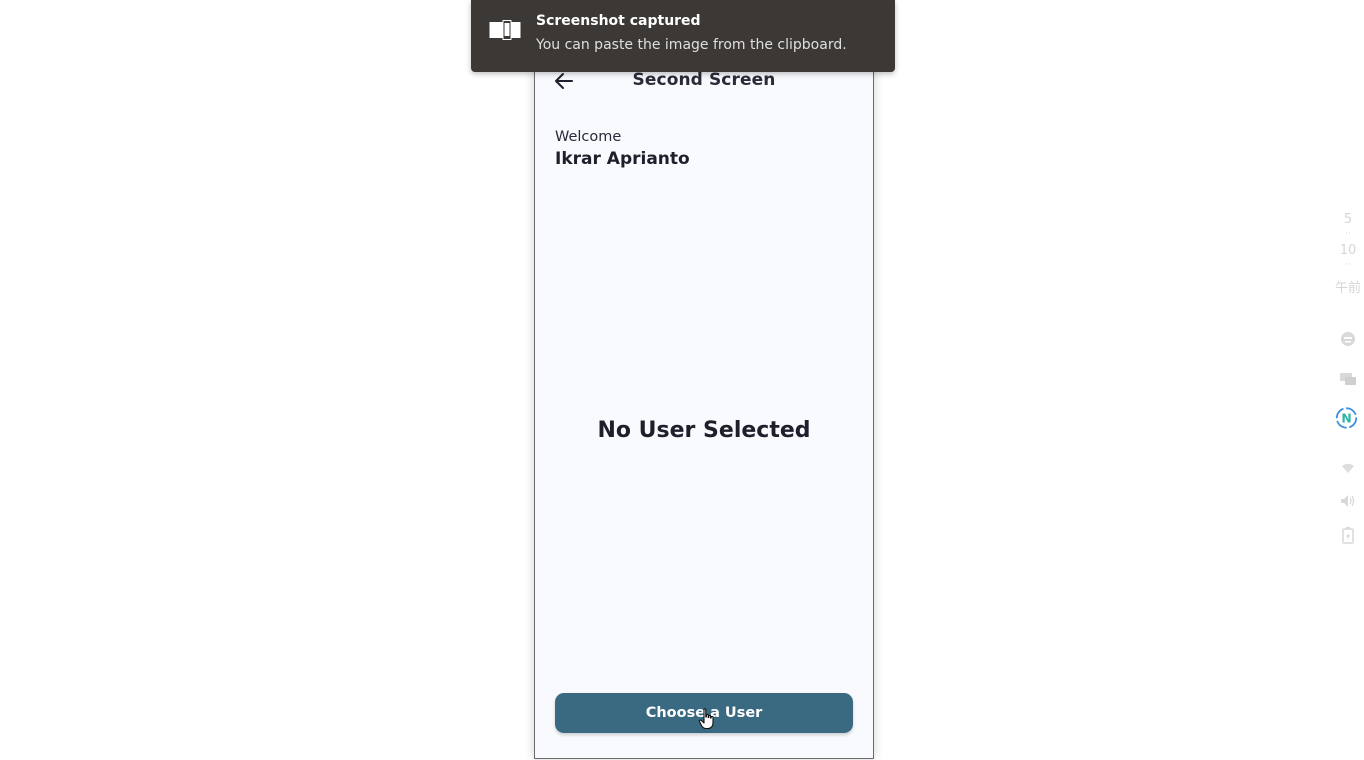 This screenshot has height=760, width=1364. Describe the element at coordinates (704, 713) in the screenshot. I see `choose-user-button: Choose a User` at that location.